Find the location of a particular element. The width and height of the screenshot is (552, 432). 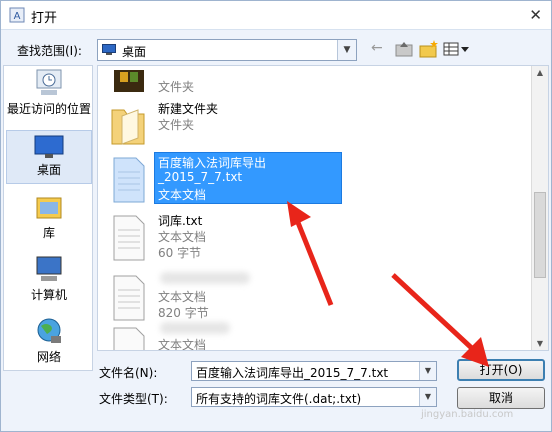

watermark: jingyan.baidu.com is located at coordinates (467, 414).